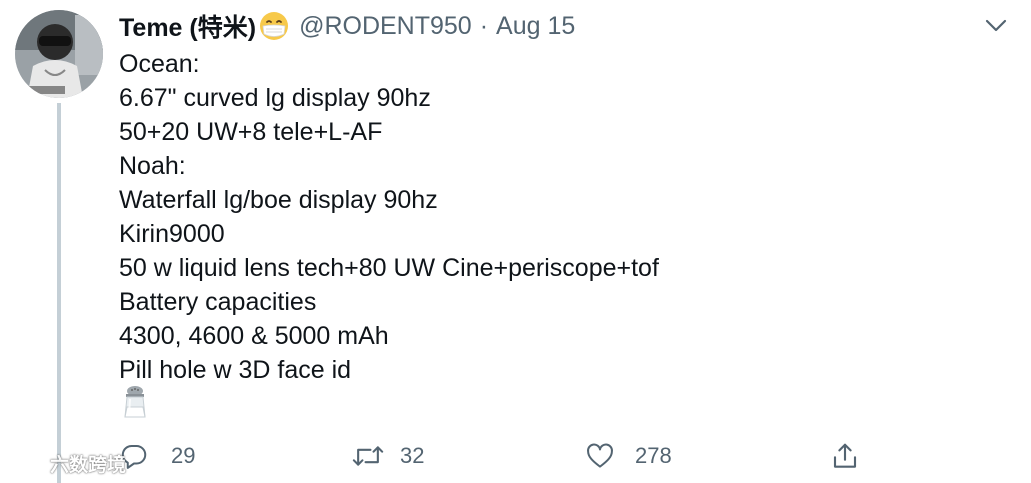 This screenshot has height=483, width=1031. Describe the element at coordinates (183, 455) in the screenshot. I see `reply-count: 29` at that location.